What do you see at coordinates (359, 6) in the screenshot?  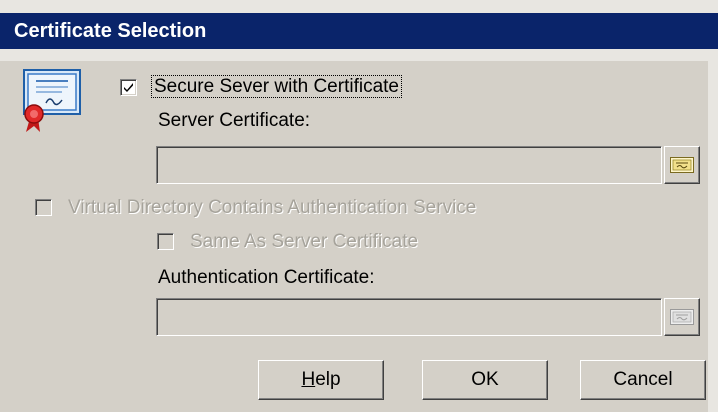 I see `window-top-edge` at bounding box center [359, 6].